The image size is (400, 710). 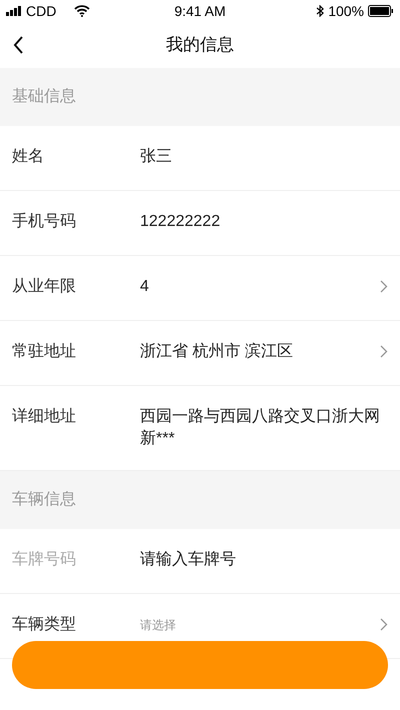 I want to click on section-header: 基础信息, so click(x=200, y=97).